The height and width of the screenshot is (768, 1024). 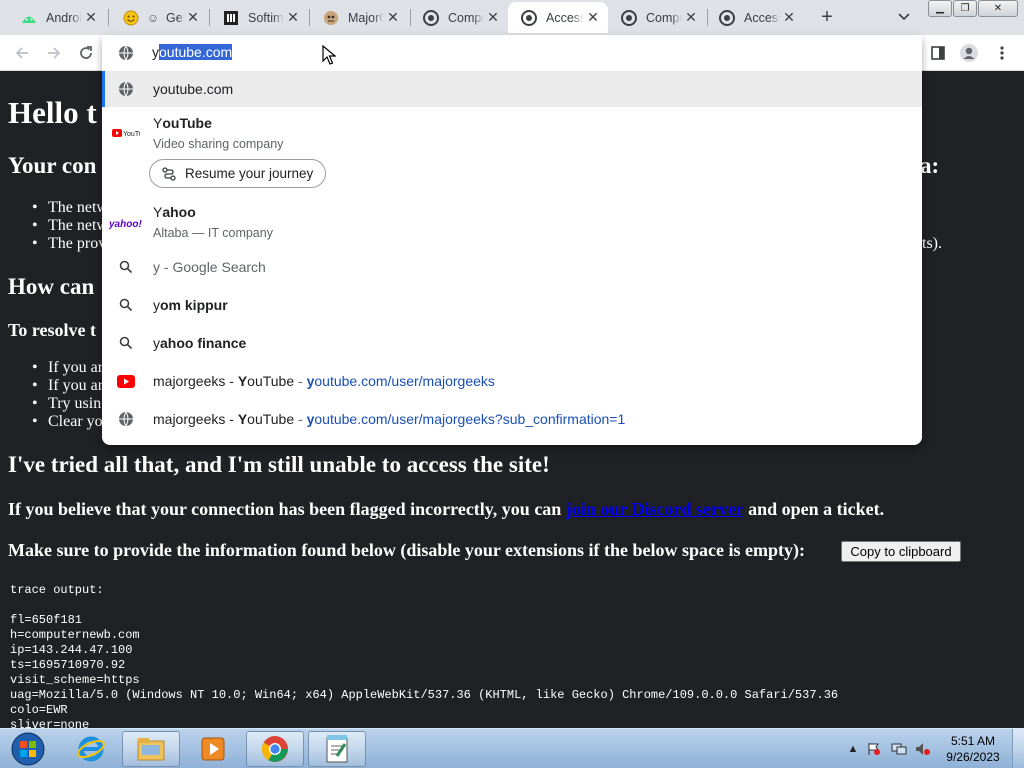 What do you see at coordinates (899, 749) in the screenshot?
I see `network-icon` at bounding box center [899, 749].